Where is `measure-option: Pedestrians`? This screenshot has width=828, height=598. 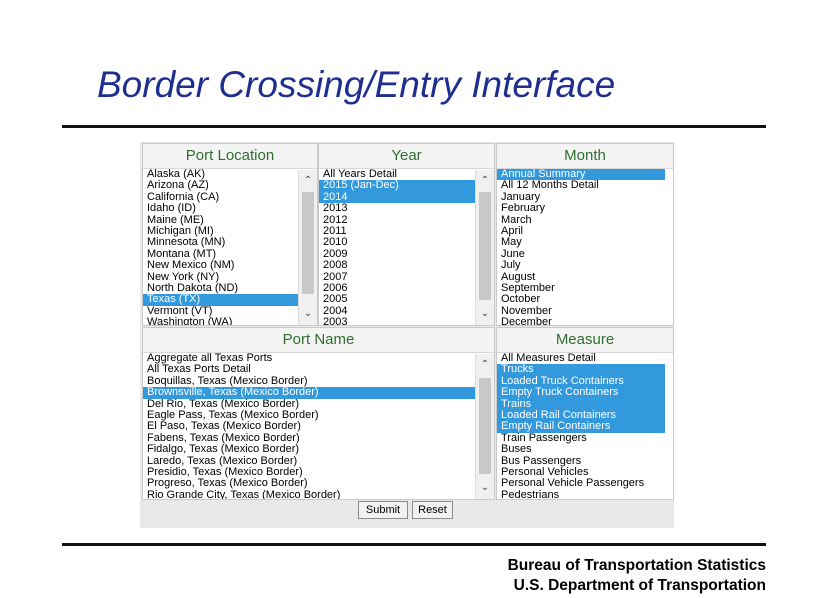
measure-option: Pedestrians is located at coordinates (581, 494).